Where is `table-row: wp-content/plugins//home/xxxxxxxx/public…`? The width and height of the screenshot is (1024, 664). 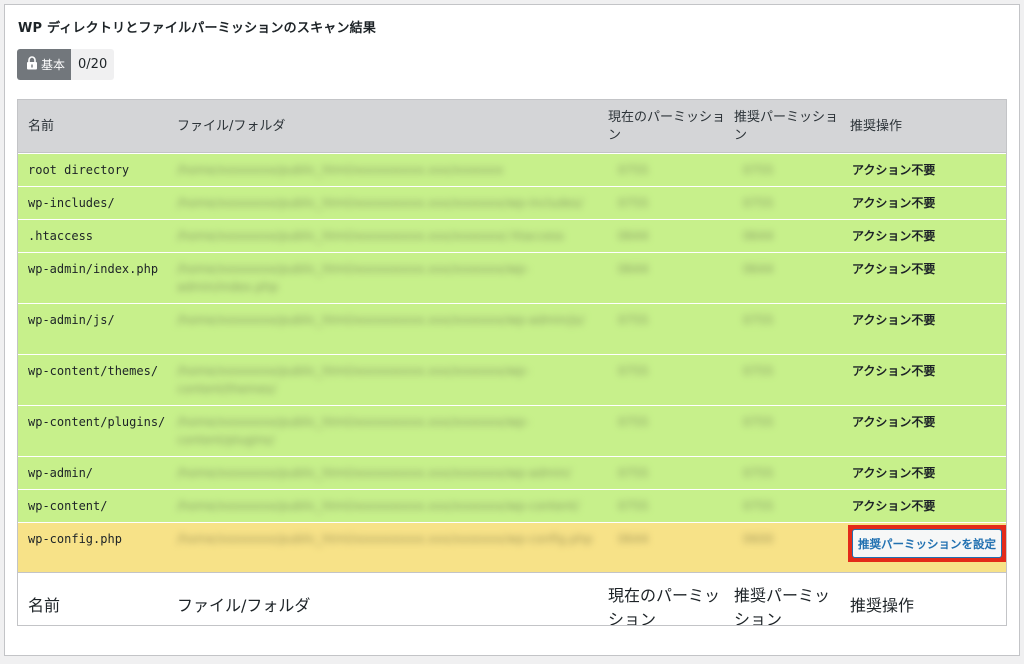 table-row: wp-content/plugins//home/xxxxxxxx/public… is located at coordinates (512, 430).